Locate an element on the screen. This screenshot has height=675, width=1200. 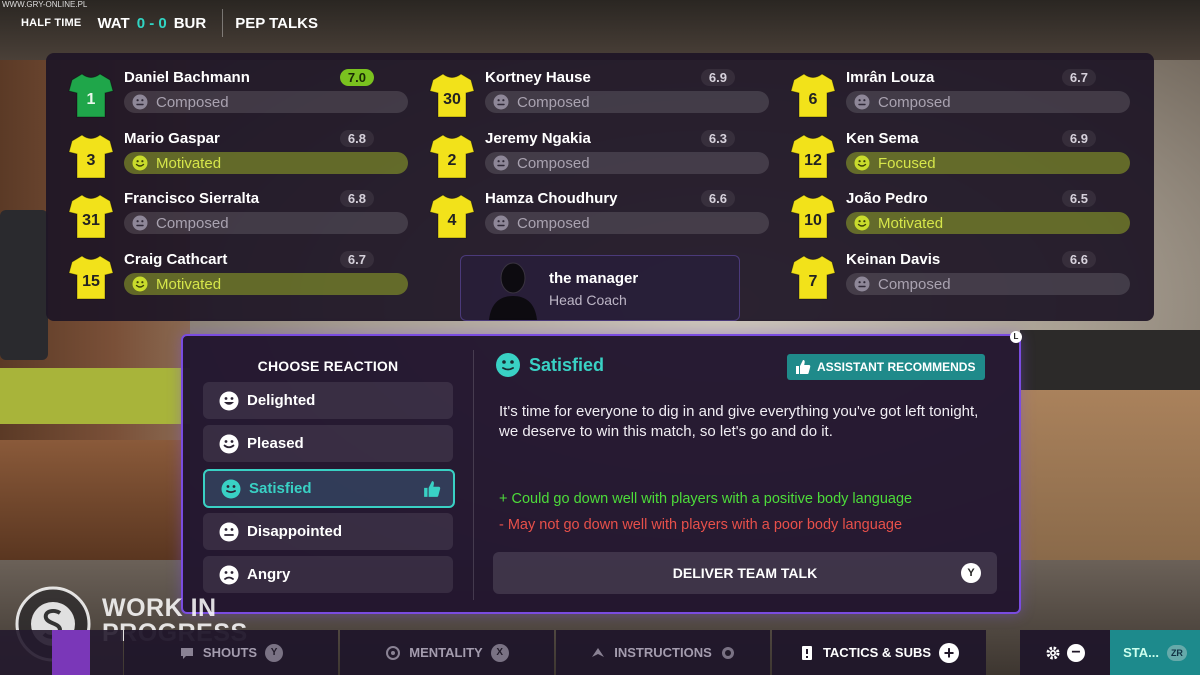
player-name: Jeremy Ngakia is located at coordinates (538, 138).